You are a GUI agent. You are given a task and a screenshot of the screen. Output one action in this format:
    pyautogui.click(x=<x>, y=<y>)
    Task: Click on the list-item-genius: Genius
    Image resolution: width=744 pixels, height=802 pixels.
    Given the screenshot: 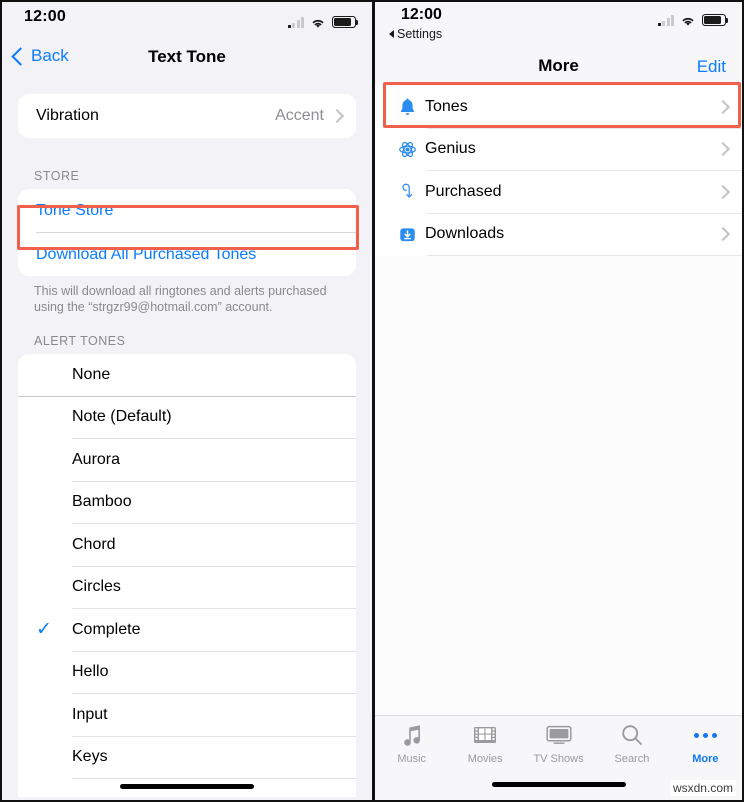 What is the action you would take?
    pyautogui.click(x=558, y=149)
    